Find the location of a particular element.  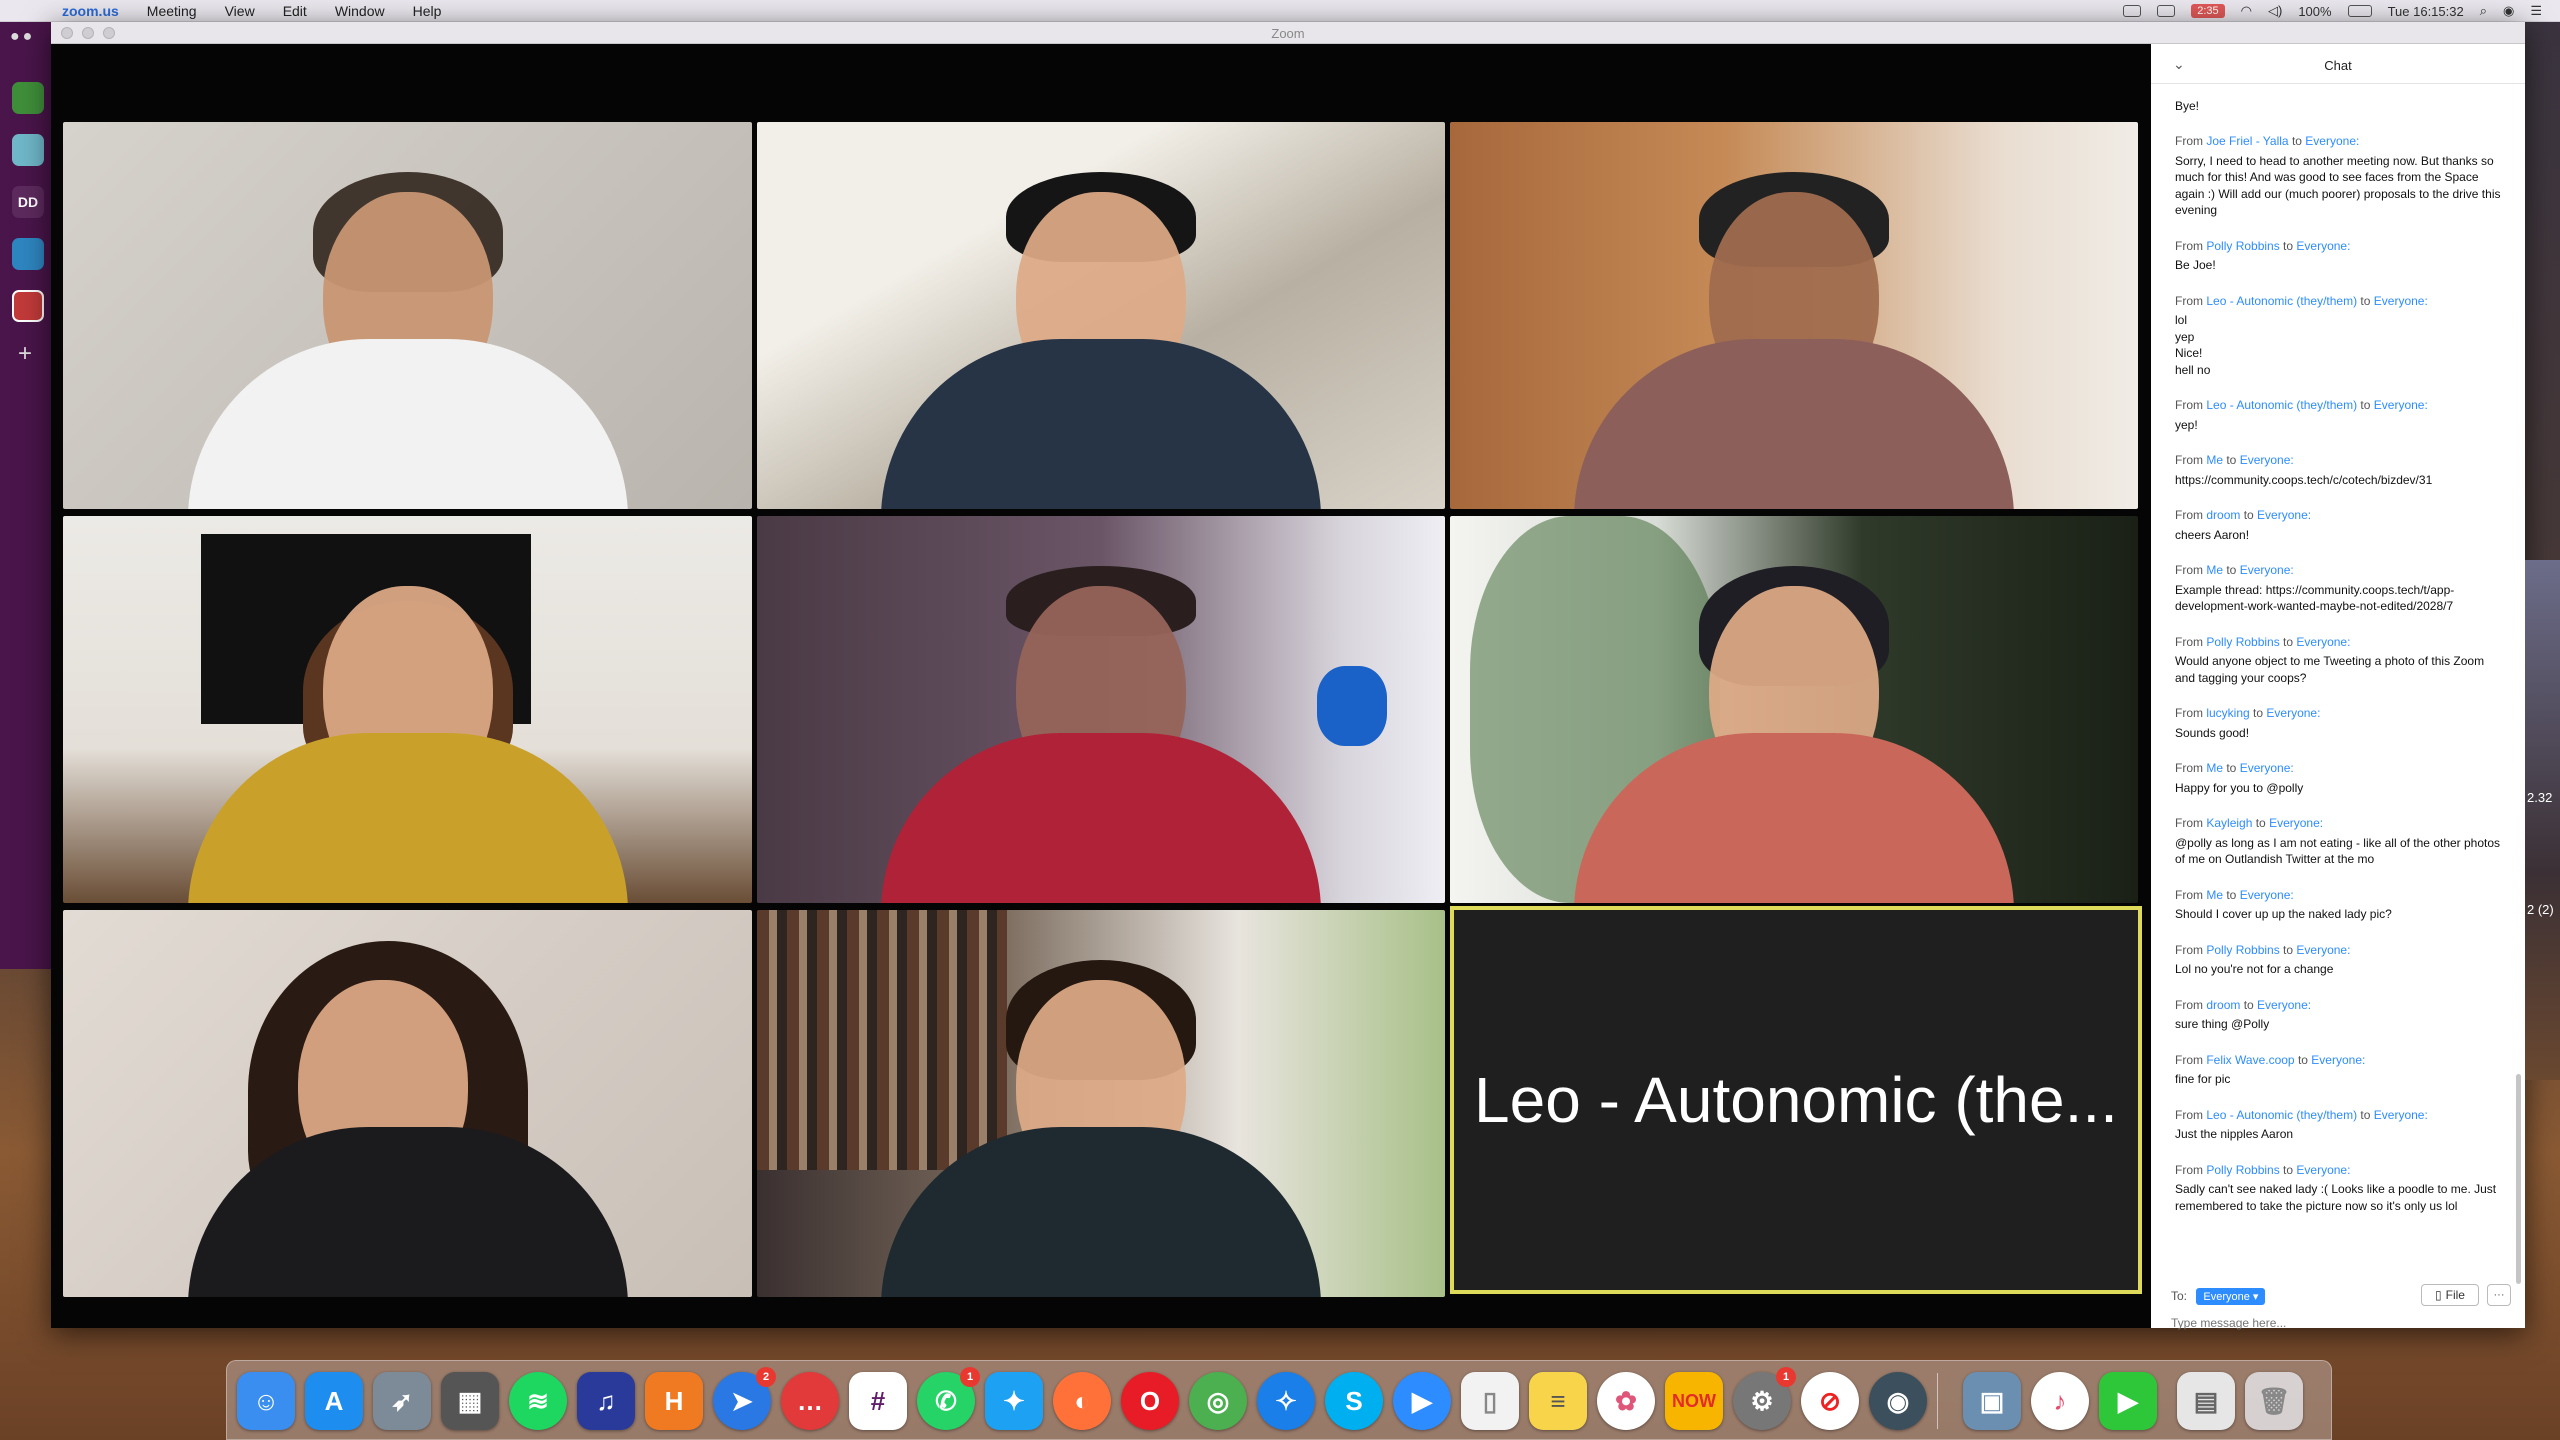

wifi-icon: ◠ is located at coordinates (2246, 11).